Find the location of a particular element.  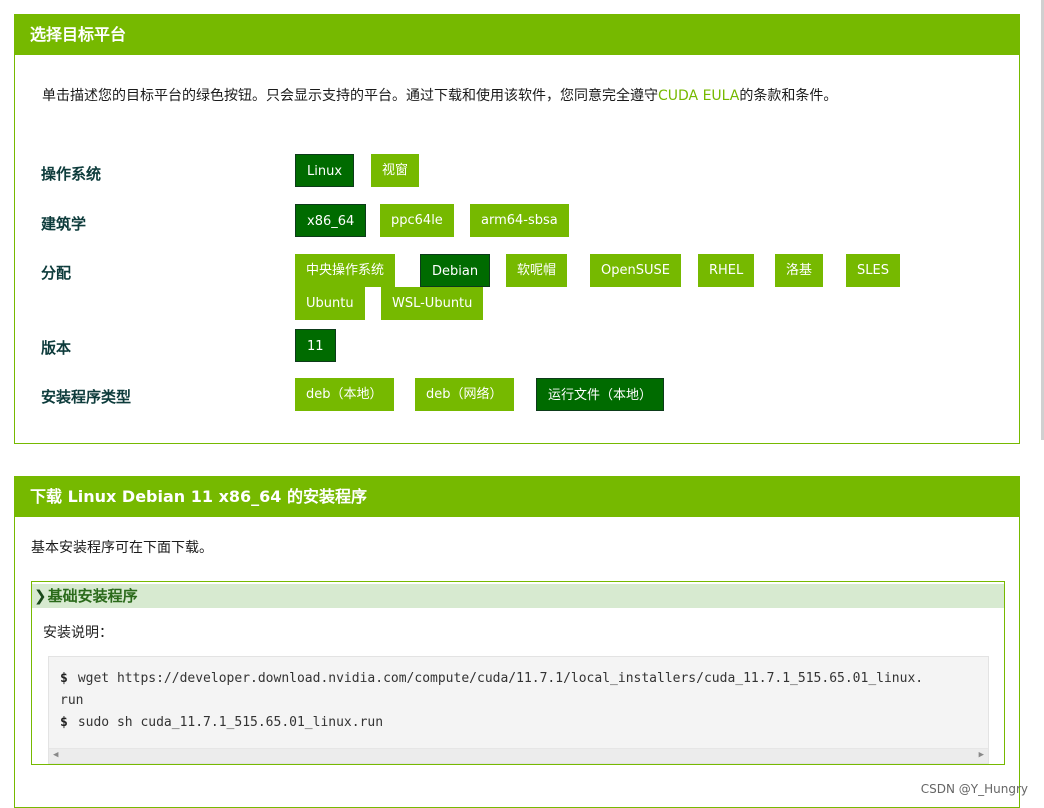

os-linux-button: Linux is located at coordinates (325, 170).